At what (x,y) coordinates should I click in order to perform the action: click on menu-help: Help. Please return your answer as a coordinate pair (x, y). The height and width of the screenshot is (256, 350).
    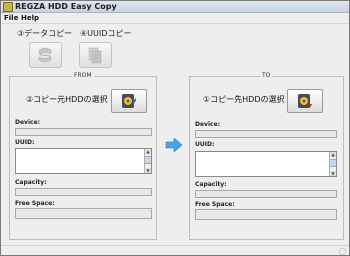
    Looking at the image, I should click on (30, 18).